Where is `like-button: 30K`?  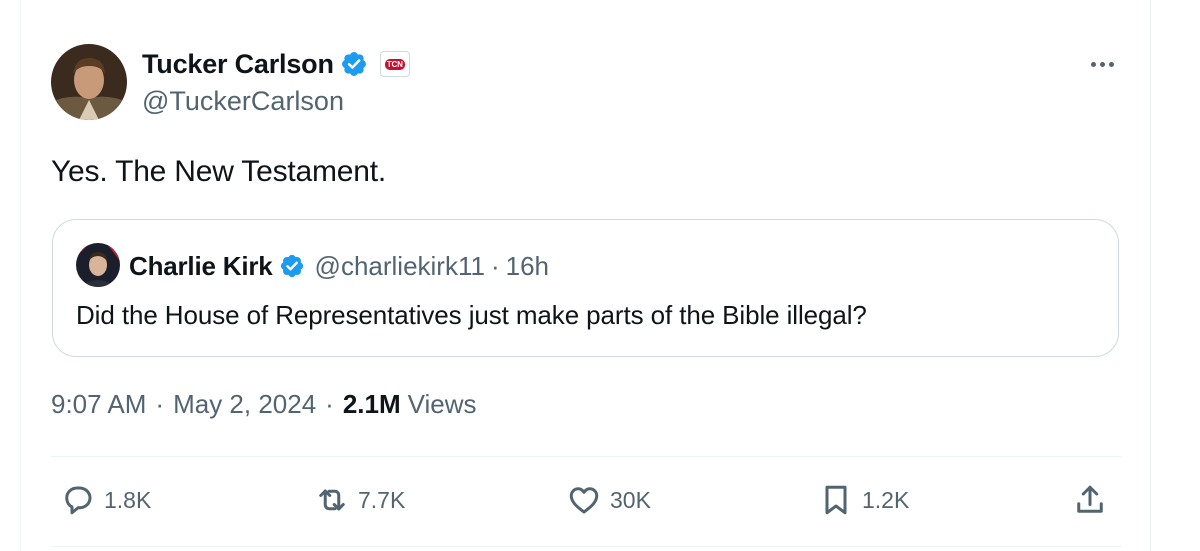
like-button: 30K is located at coordinates (608, 500).